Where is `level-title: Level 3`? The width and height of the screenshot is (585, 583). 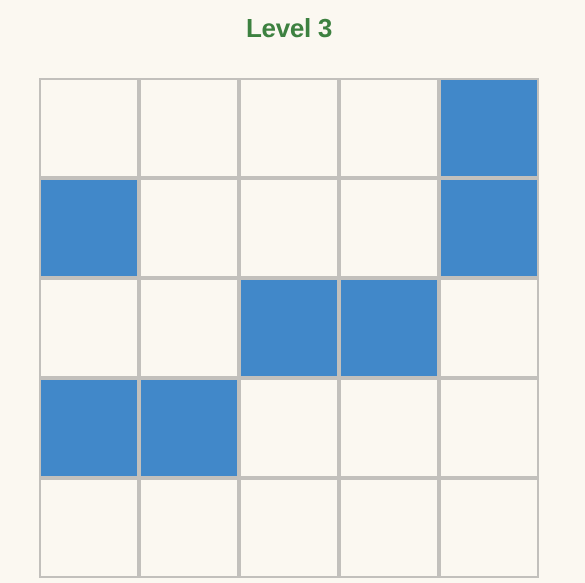
level-title: Level 3 is located at coordinates (289, 28).